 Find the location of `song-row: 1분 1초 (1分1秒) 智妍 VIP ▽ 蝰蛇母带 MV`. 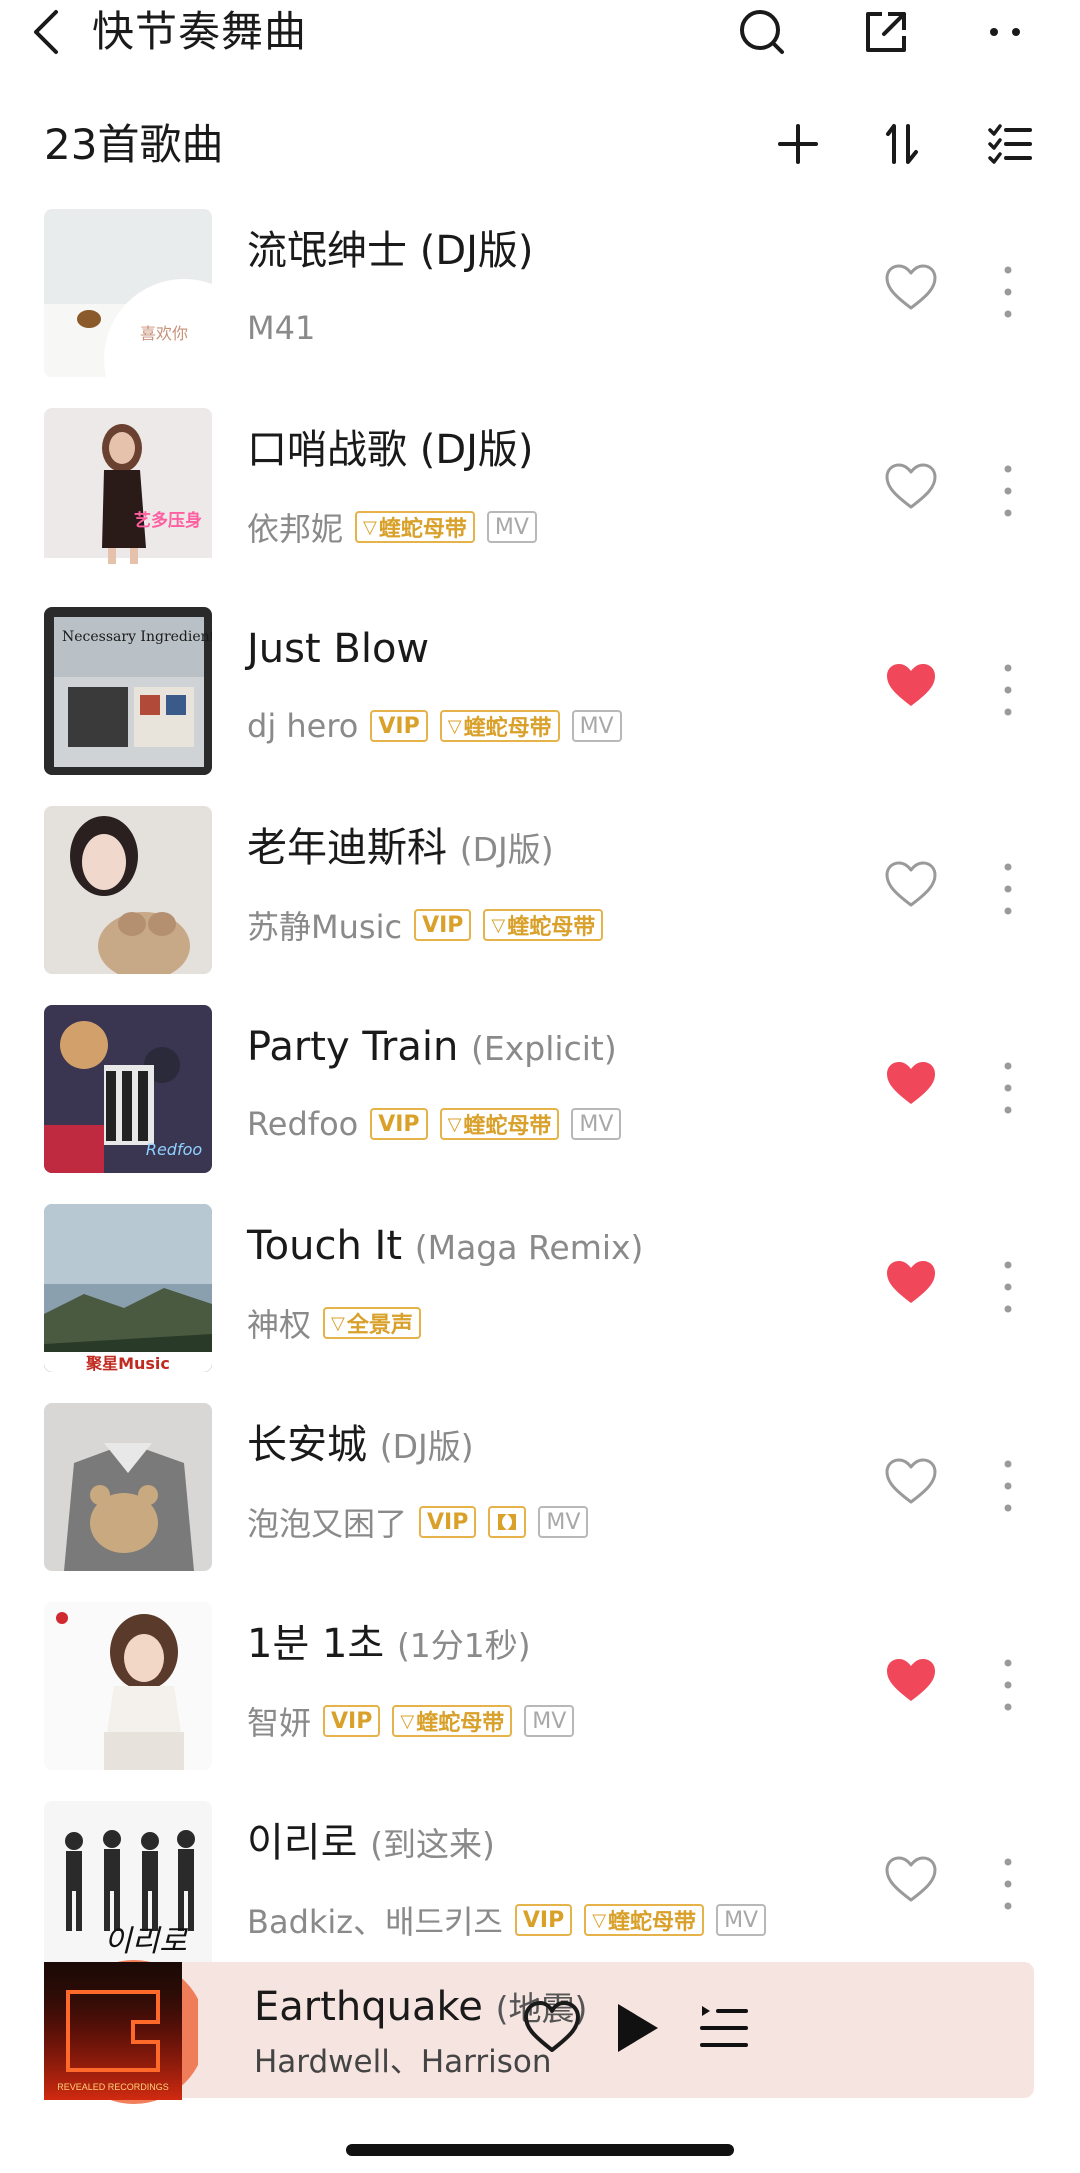

song-row: 1분 1초 (1分1秒) 智妍 VIP ▽ 蝰蛇母带 MV is located at coordinates (540, 1692).